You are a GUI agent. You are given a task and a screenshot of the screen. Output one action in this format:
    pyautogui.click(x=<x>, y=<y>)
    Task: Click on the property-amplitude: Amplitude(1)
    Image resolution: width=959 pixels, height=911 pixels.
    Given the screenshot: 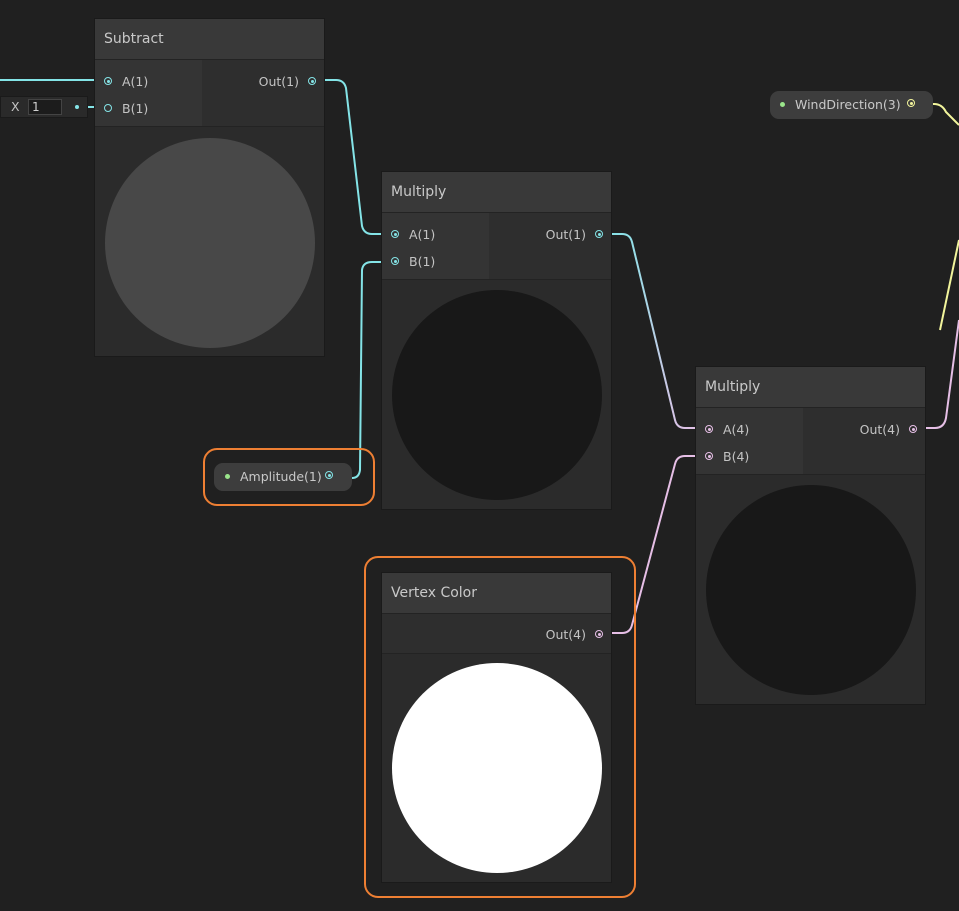 What is the action you would take?
    pyautogui.click(x=283, y=477)
    